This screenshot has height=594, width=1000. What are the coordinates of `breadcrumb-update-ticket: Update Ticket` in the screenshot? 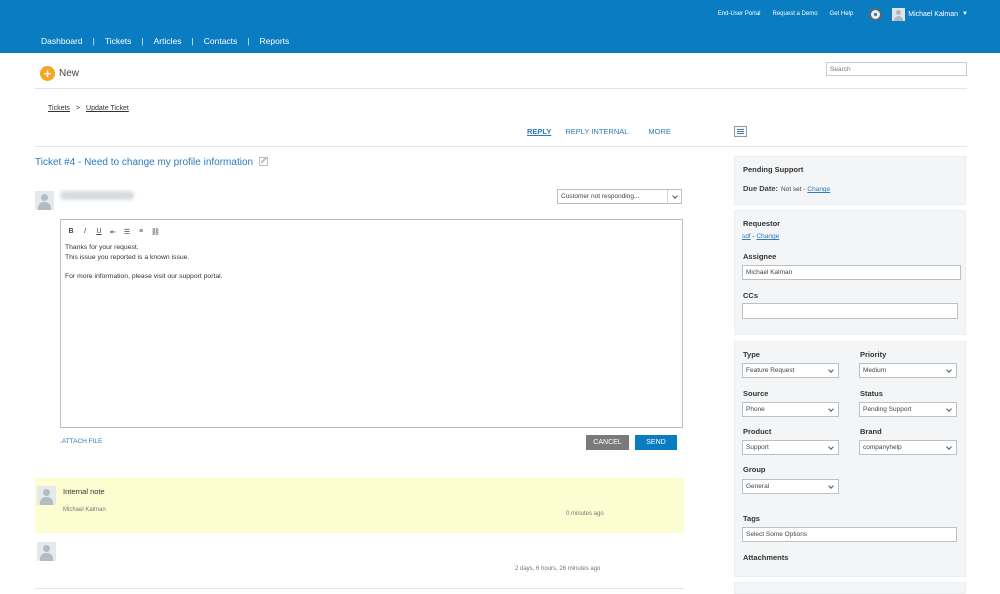 It's located at (107, 108).